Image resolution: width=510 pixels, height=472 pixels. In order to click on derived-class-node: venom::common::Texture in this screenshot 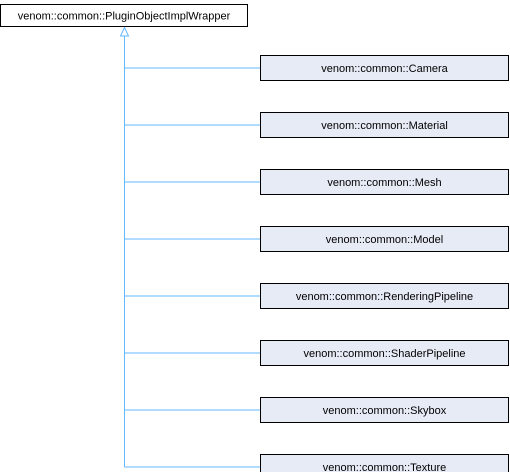, I will do `click(384, 463)`.